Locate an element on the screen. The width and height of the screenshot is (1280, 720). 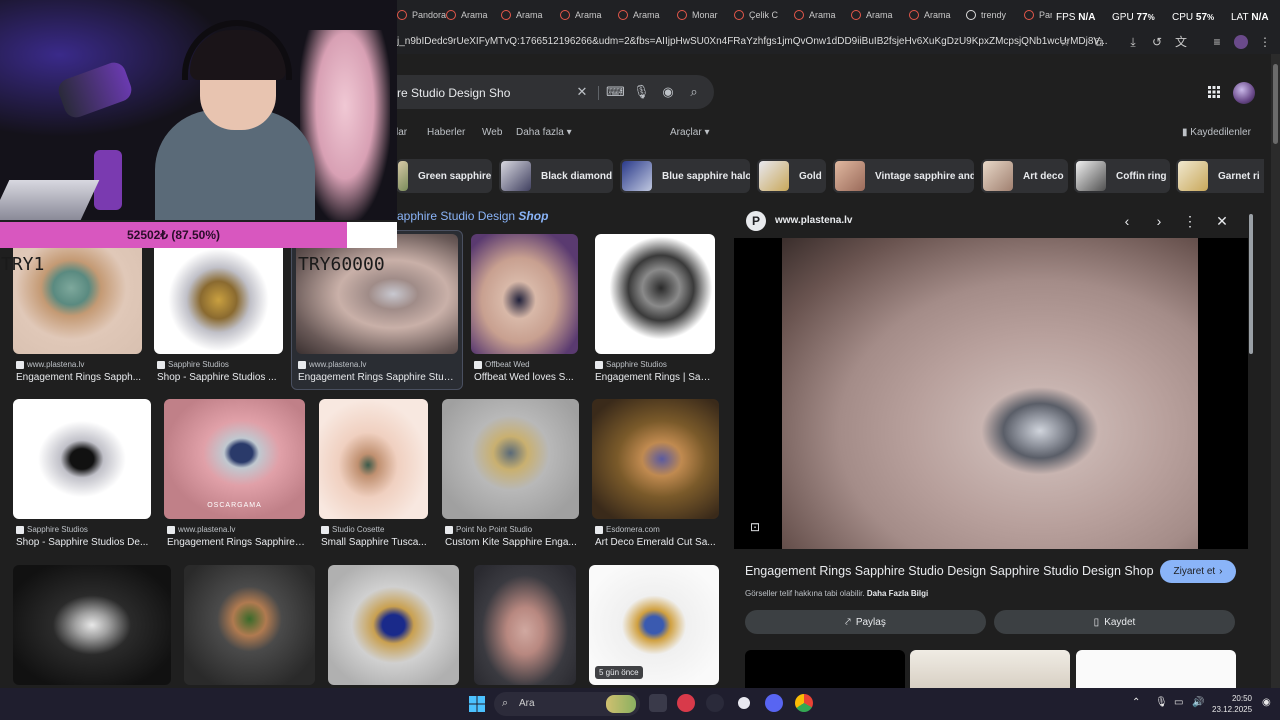
extensions-icon: ⧉ is located at coordinates (1099, 42).